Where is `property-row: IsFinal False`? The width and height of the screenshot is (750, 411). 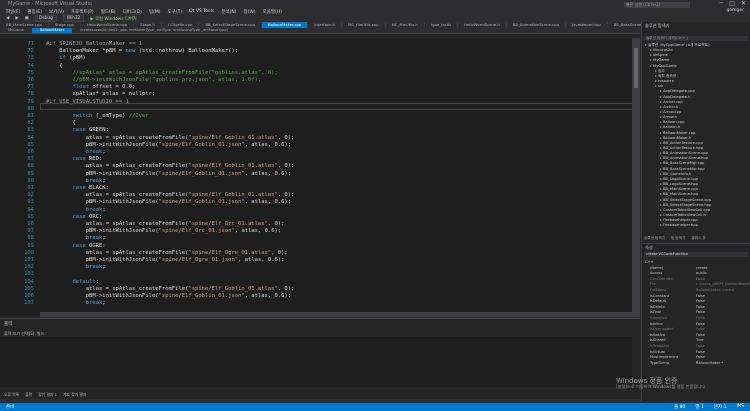
property-row: IsFinal False is located at coordinates (696, 312).